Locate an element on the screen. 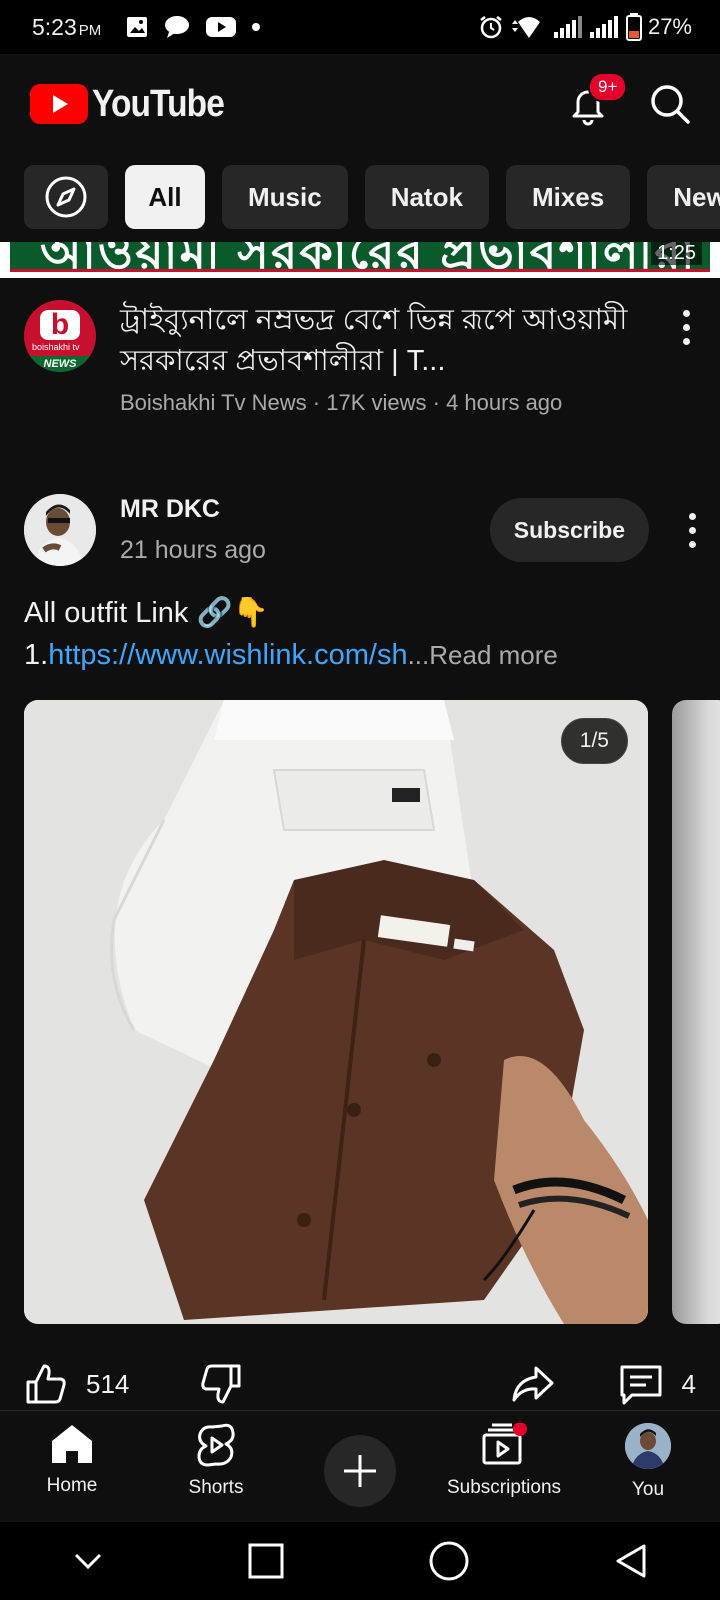 The width and height of the screenshot is (720, 1600). status-time: 5:23 PM is located at coordinates (67, 26).